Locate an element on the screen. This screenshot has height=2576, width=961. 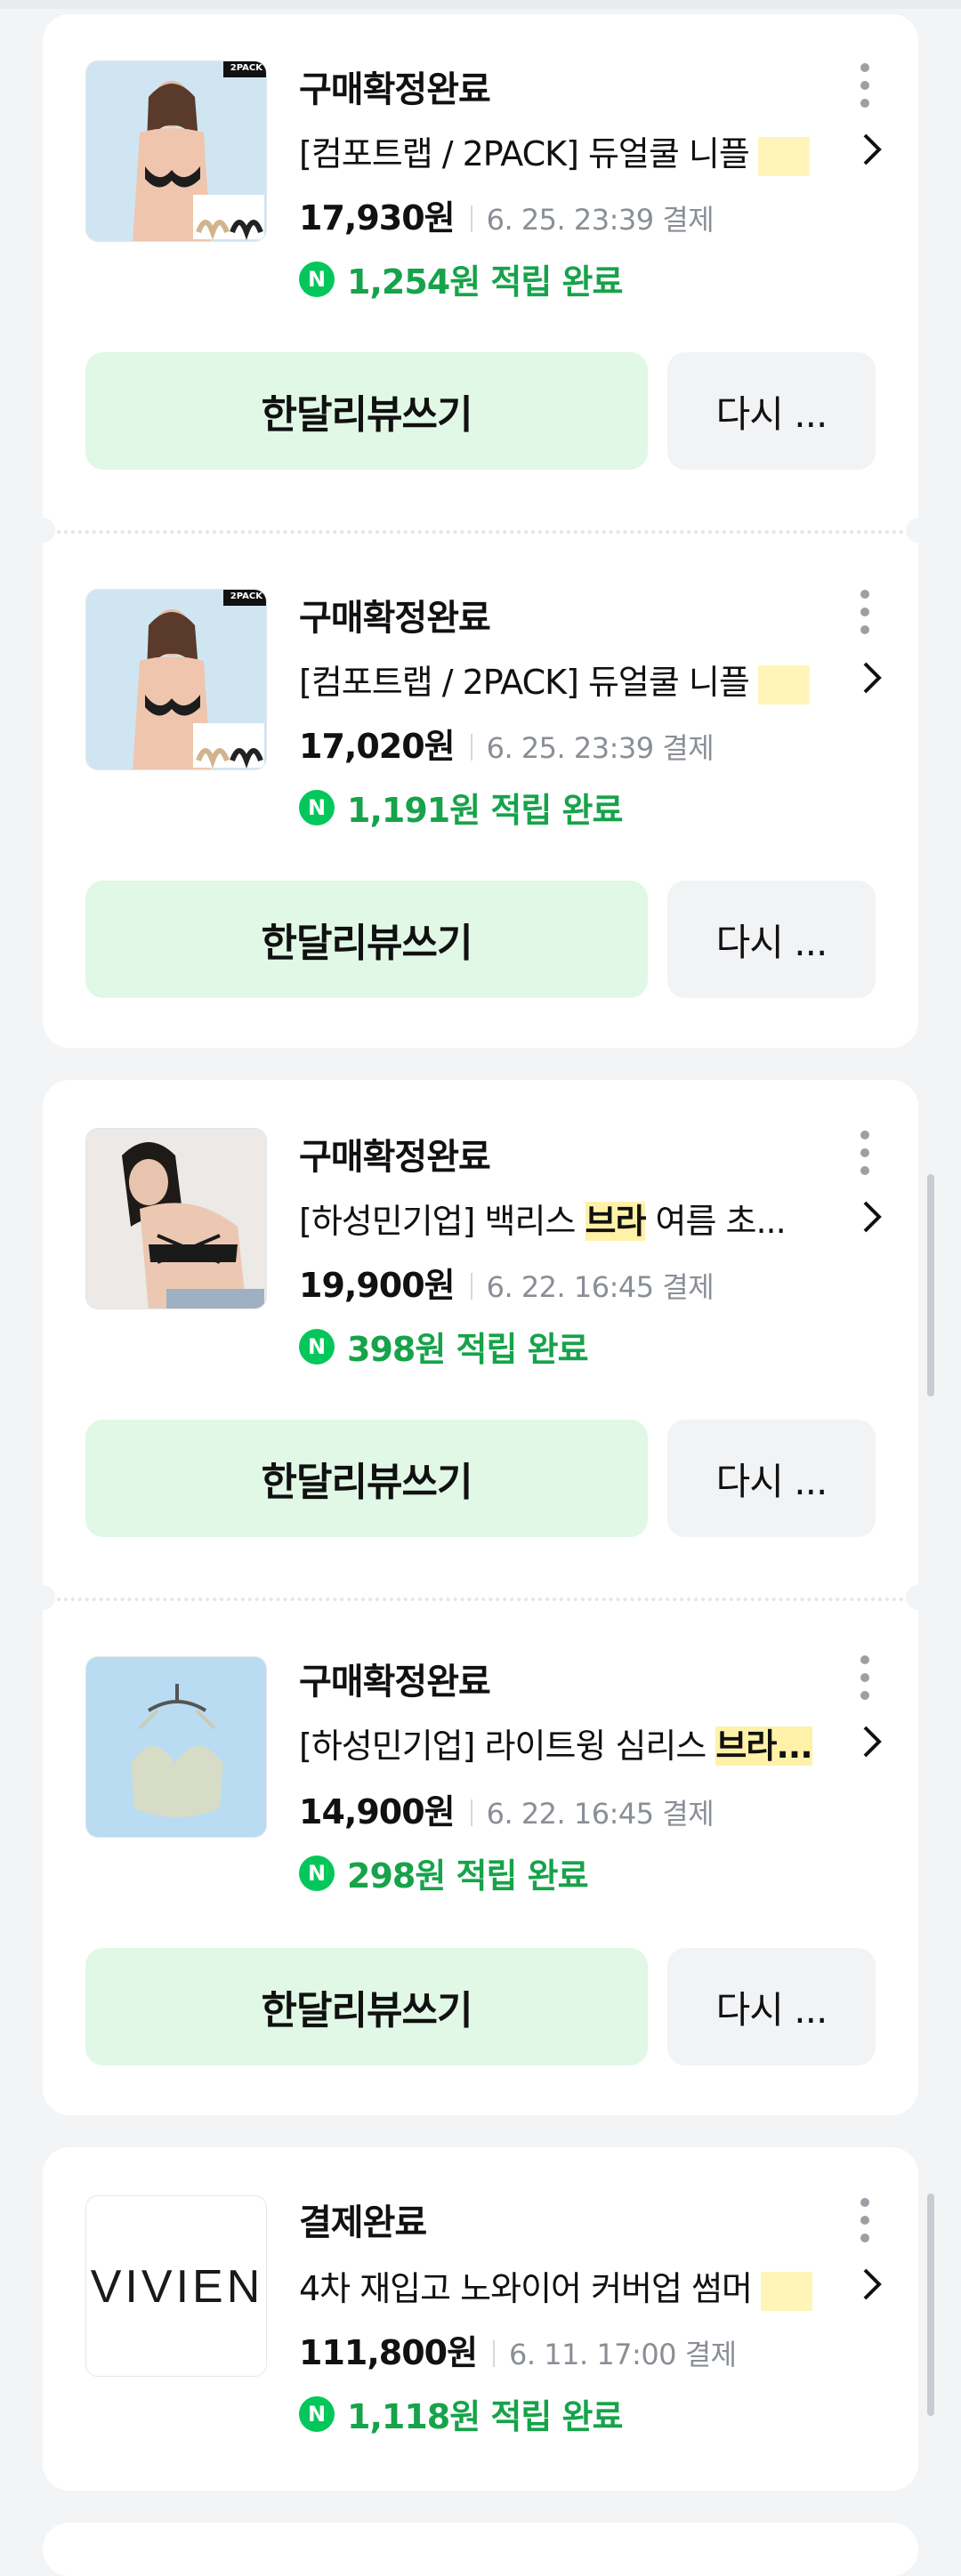
price-line: 17,020원 6. 25. 23:39 결제 is located at coordinates (507, 743).